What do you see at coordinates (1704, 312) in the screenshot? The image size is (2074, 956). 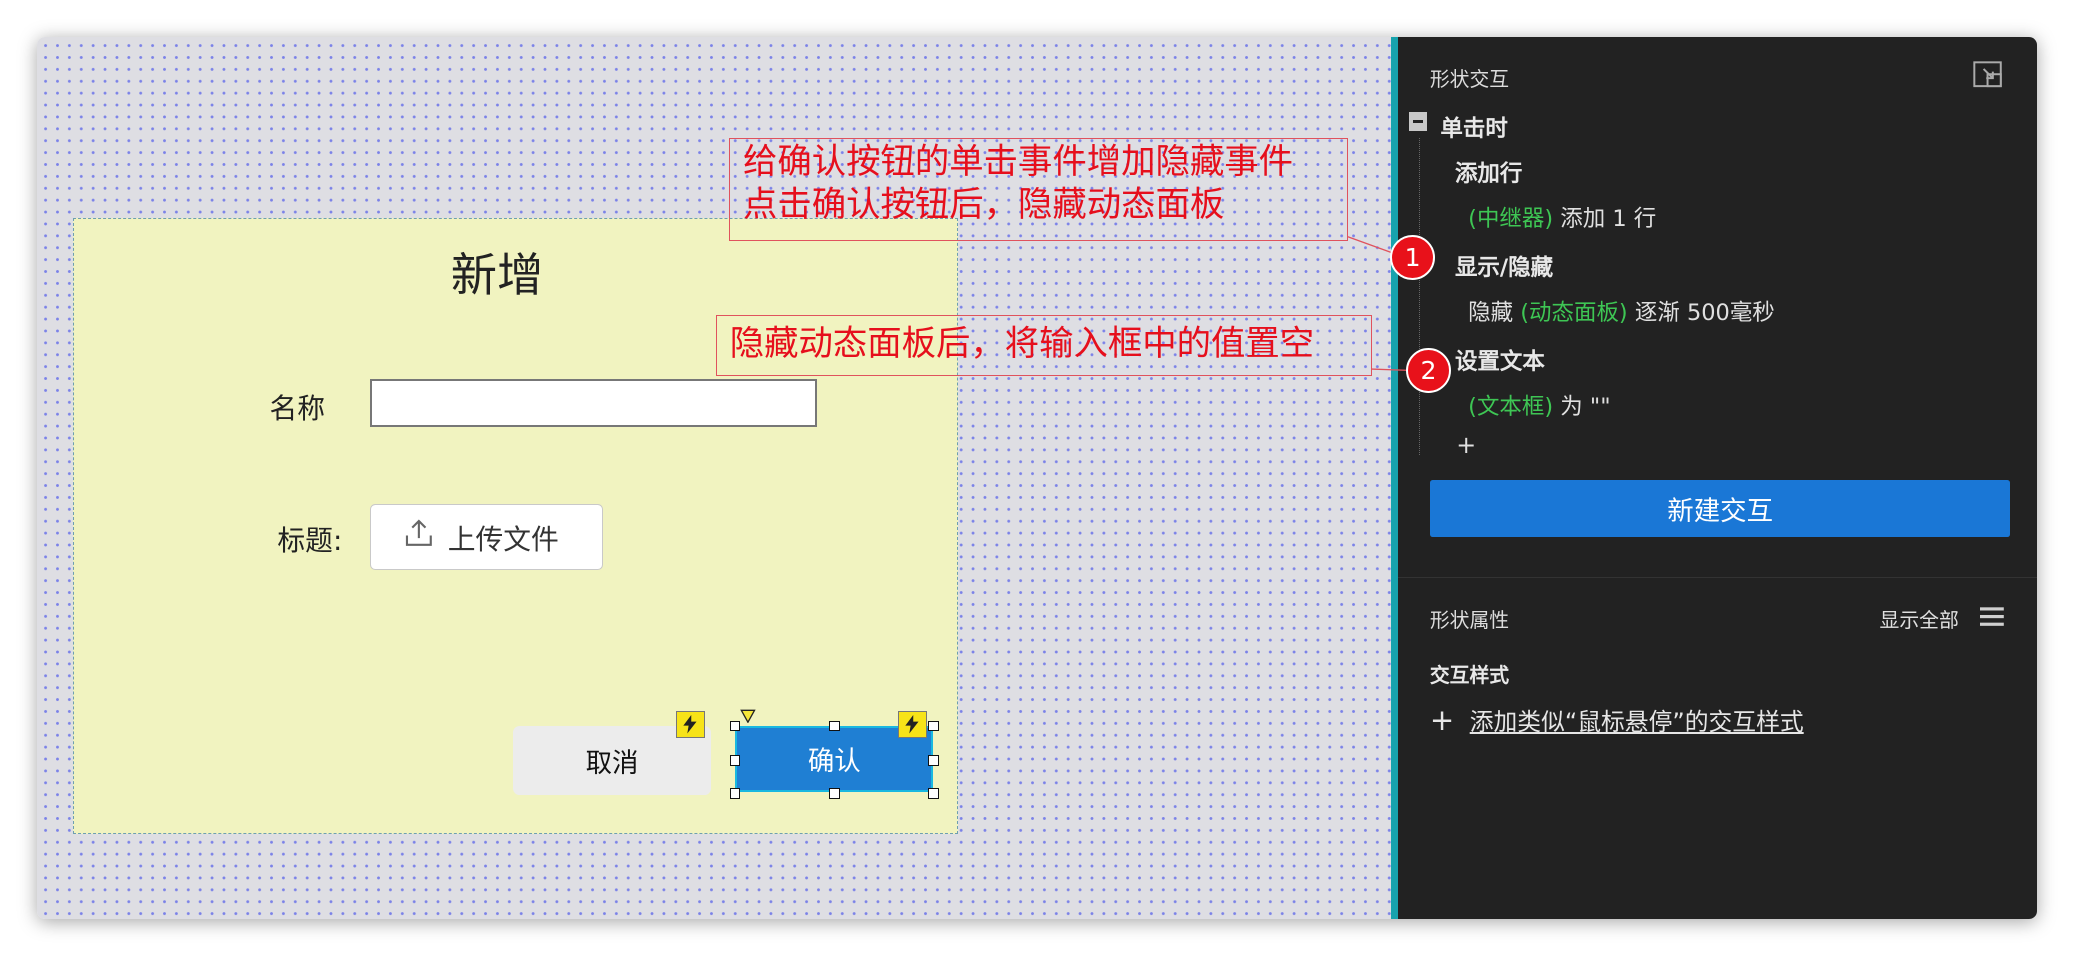 I see `fade-detail-text: 逐渐 500毫秒` at bounding box center [1704, 312].